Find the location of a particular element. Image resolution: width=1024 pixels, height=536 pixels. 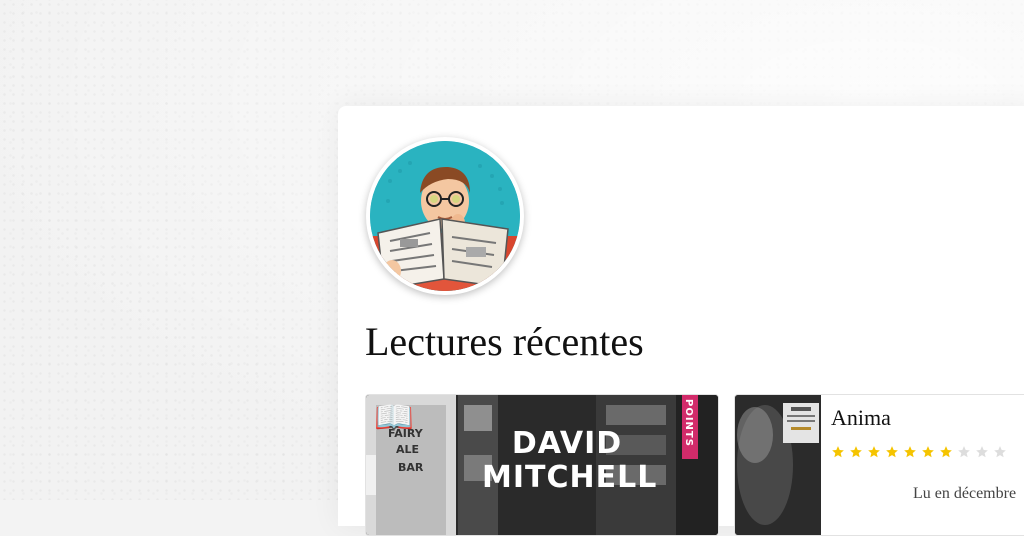

book-card: Anima Lu en décembre is located at coordinates (879, 465).